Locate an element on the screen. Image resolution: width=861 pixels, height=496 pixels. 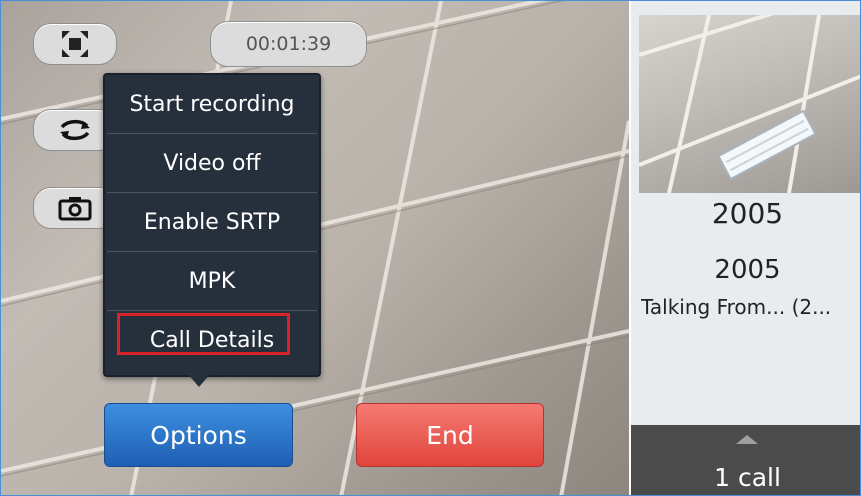
menu-item-start-recording: Start recording is located at coordinates (212, 104).